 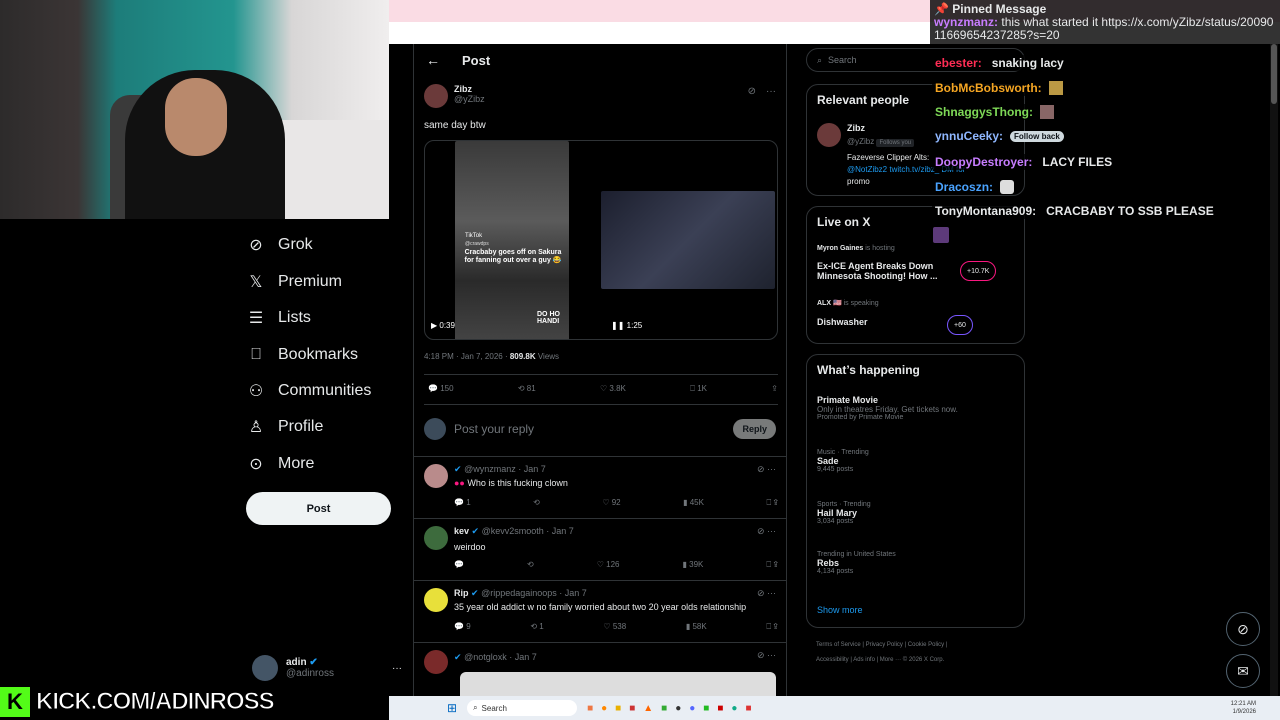 I want to click on like-button: ♡ 92, so click(x=611, y=503).